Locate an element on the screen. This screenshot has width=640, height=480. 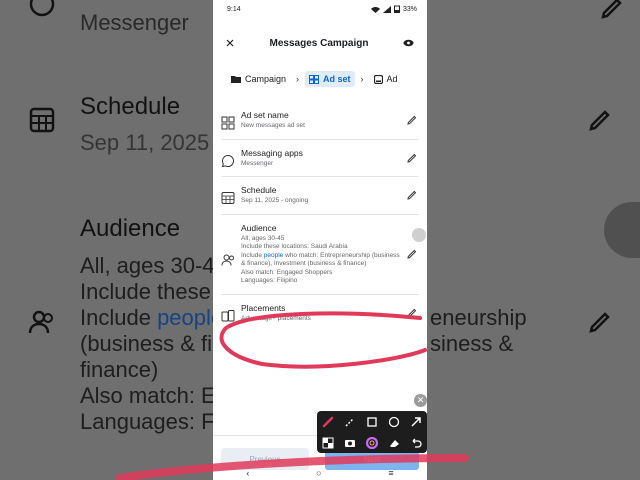
item-title: Audience is located at coordinates (259, 227).